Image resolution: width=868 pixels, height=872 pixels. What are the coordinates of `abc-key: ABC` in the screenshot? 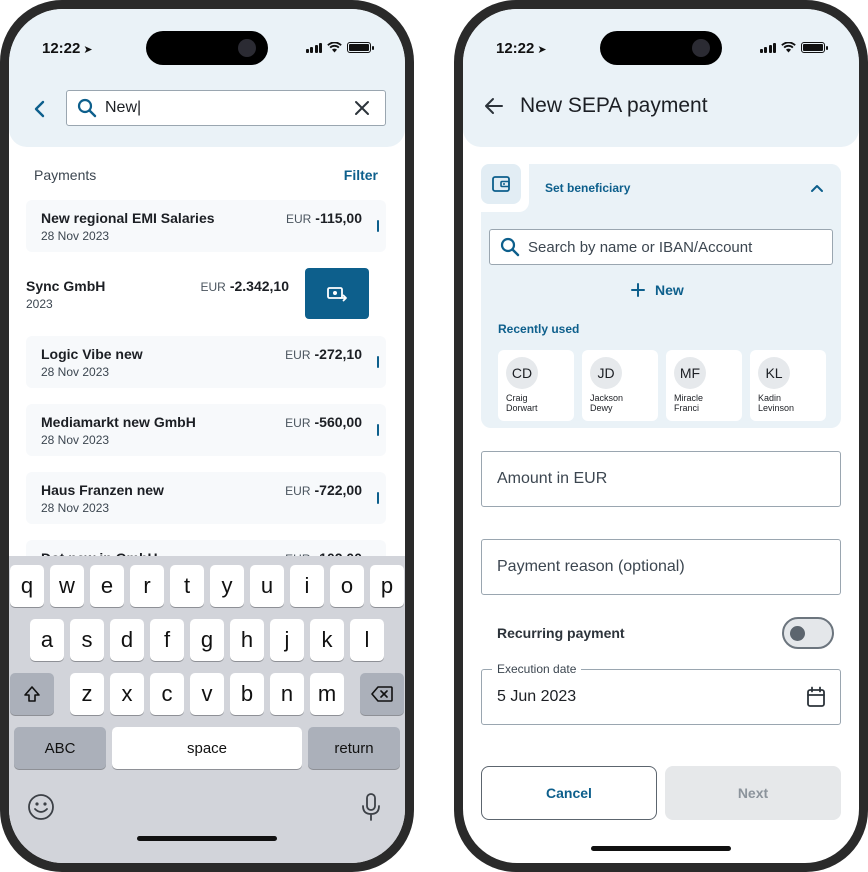 It's located at (60, 748).